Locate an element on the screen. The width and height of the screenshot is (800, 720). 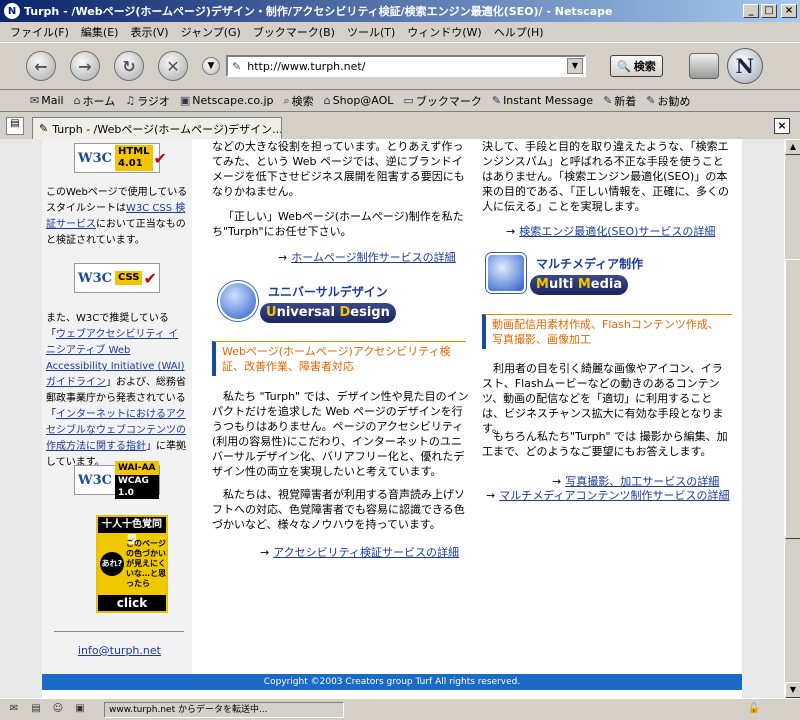
back-arrow-icon: ← is located at coordinates (41, 66).